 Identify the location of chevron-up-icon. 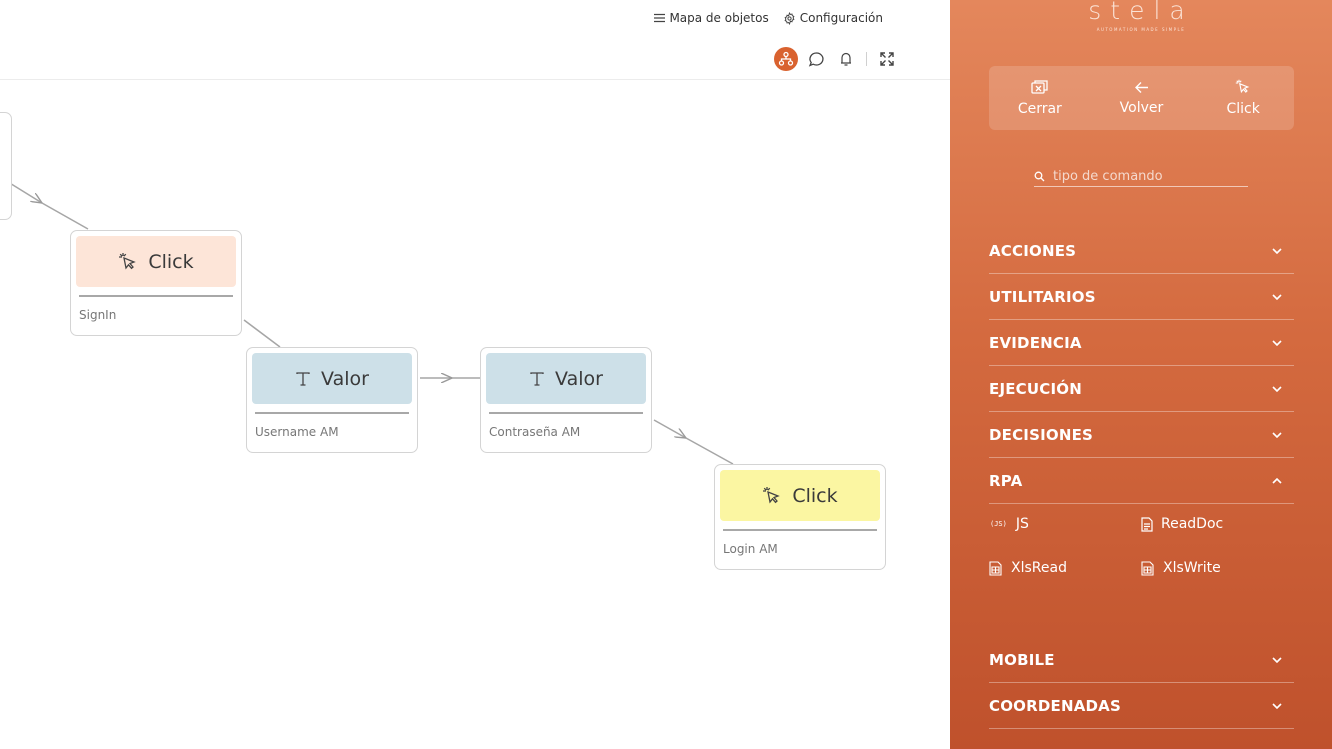
(1277, 480).